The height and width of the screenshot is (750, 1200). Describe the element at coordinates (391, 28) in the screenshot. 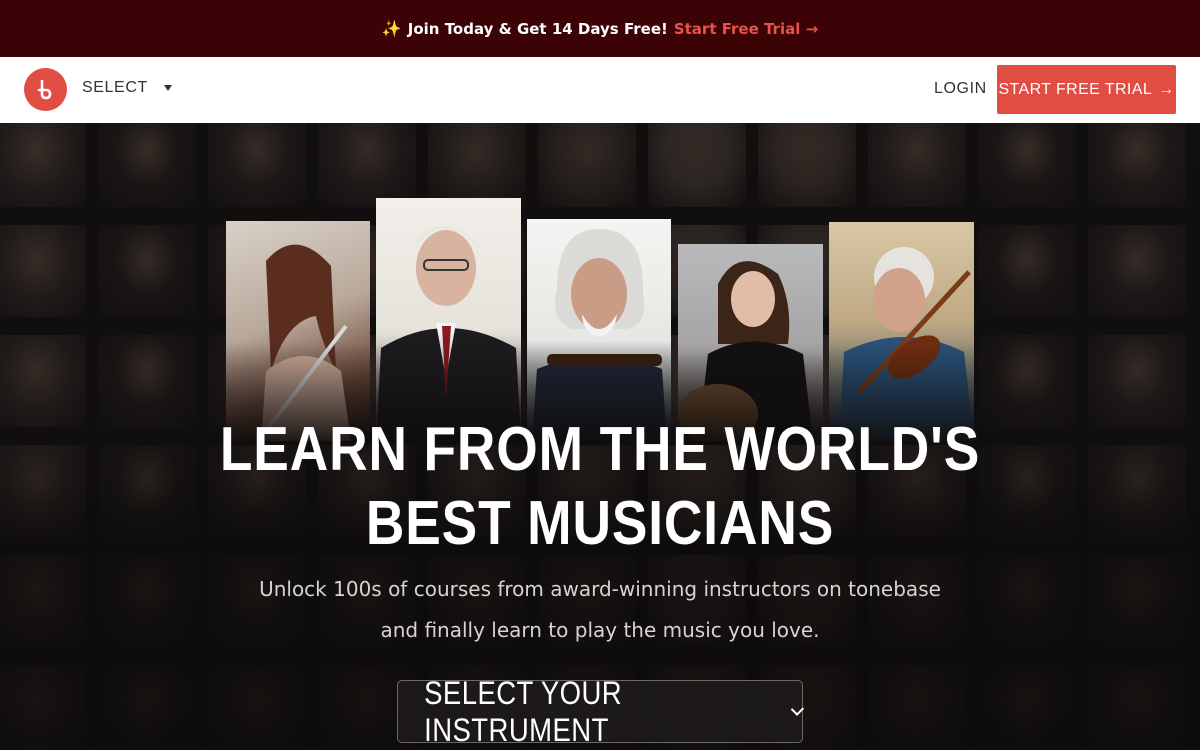

I see `sparkles-icon: ✨` at that location.